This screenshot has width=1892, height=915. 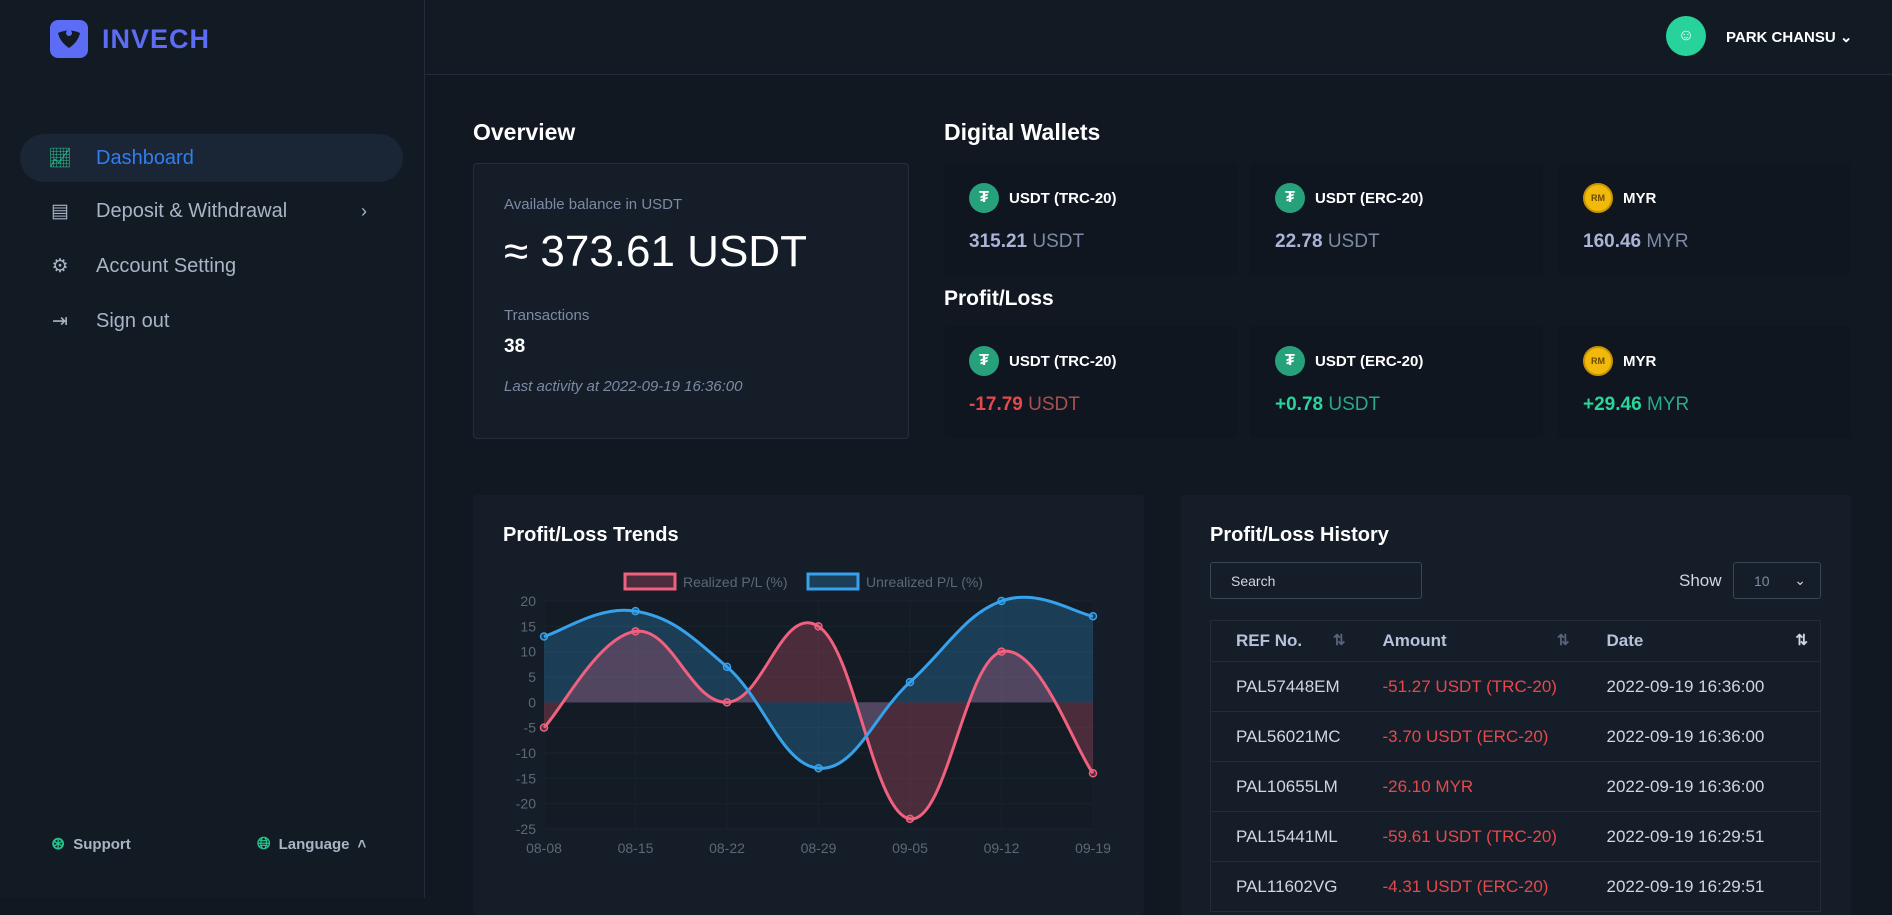 What do you see at coordinates (166, 265) in the screenshot?
I see `nav-label: Account Setting` at bounding box center [166, 265].